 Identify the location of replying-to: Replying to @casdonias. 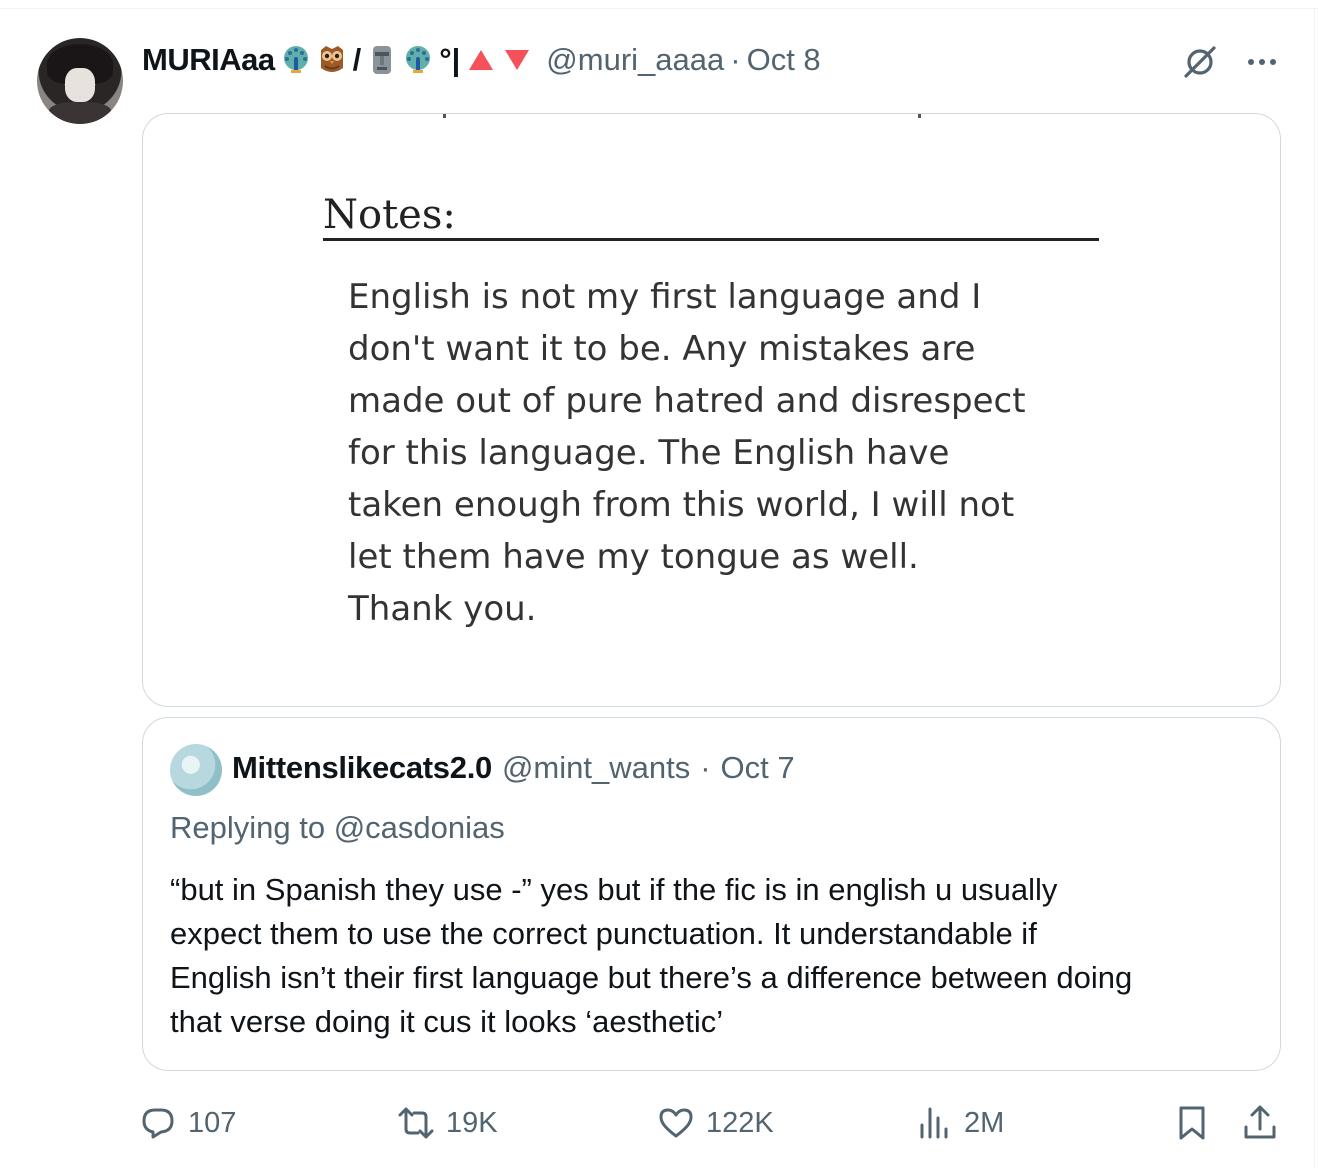
(337, 827).